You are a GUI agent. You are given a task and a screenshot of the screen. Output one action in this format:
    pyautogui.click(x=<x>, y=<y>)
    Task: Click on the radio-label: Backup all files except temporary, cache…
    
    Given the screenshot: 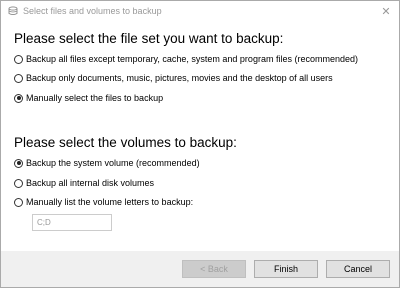 What is the action you would take?
    pyautogui.click(x=192, y=59)
    